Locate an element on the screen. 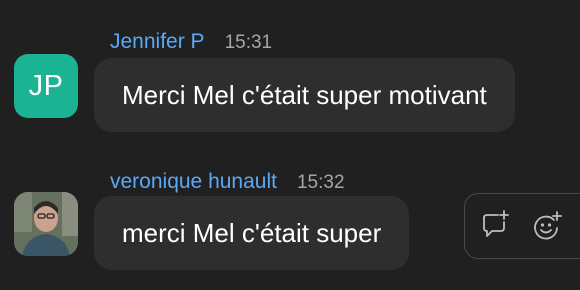 The height and width of the screenshot is (290, 580). user-photo-icon is located at coordinates (46, 224).